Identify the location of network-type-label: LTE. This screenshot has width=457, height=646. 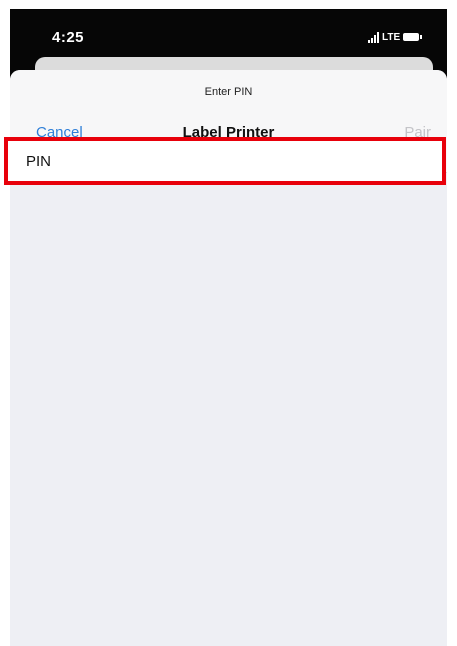
(391, 37).